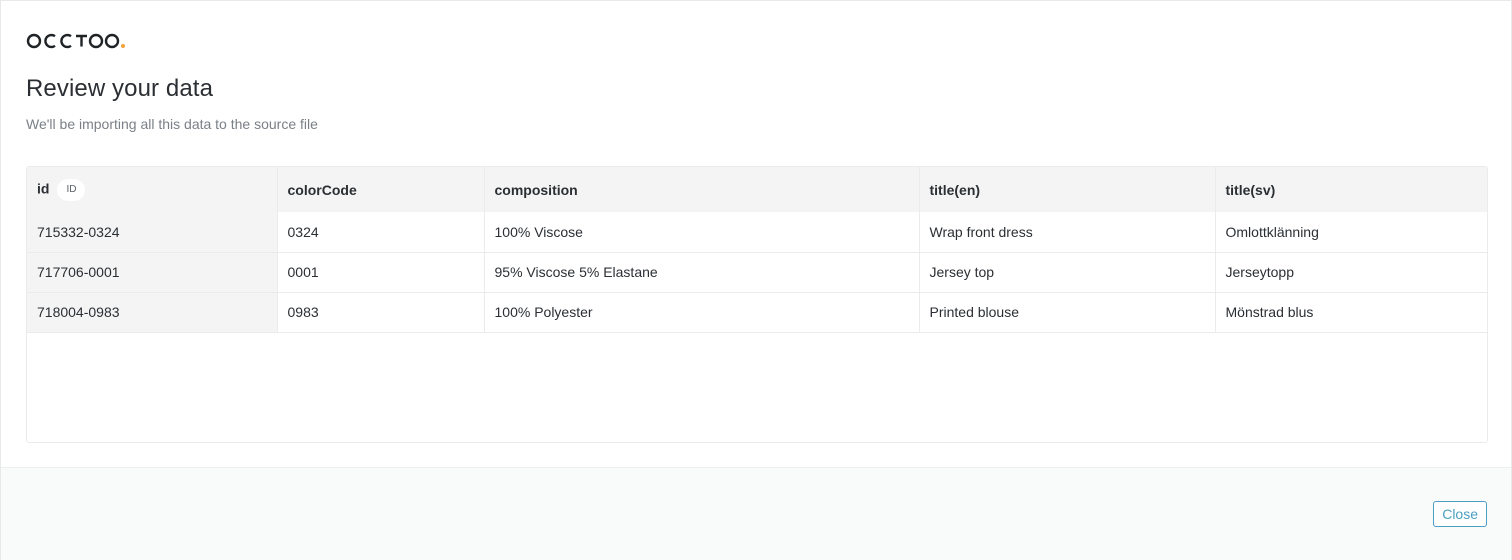 Image resolution: width=1512 pixels, height=560 pixels. Describe the element at coordinates (381, 312) in the screenshot. I see `cell-colorcode: 0983` at that location.